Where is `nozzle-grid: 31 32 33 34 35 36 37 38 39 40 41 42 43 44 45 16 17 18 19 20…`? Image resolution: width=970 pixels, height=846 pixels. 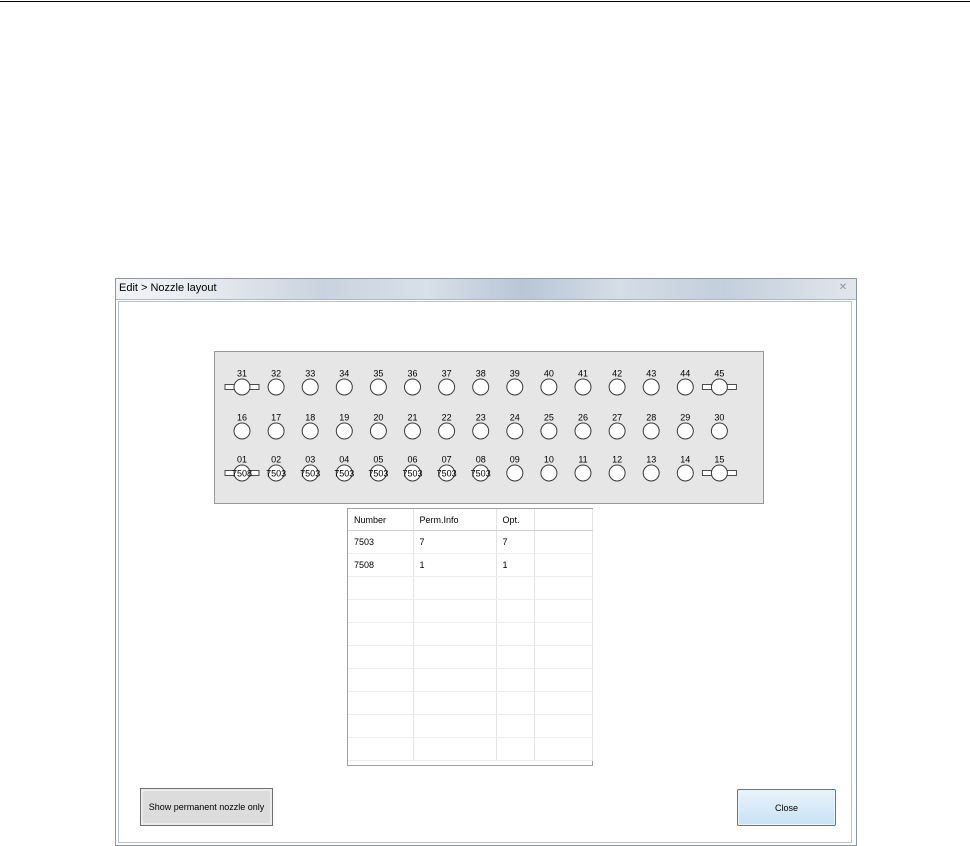
nozzle-grid: 31 32 33 34 35 36 37 38 39 40 41 42 43 44 45 16 17 18 19 20… is located at coordinates (480, 425).